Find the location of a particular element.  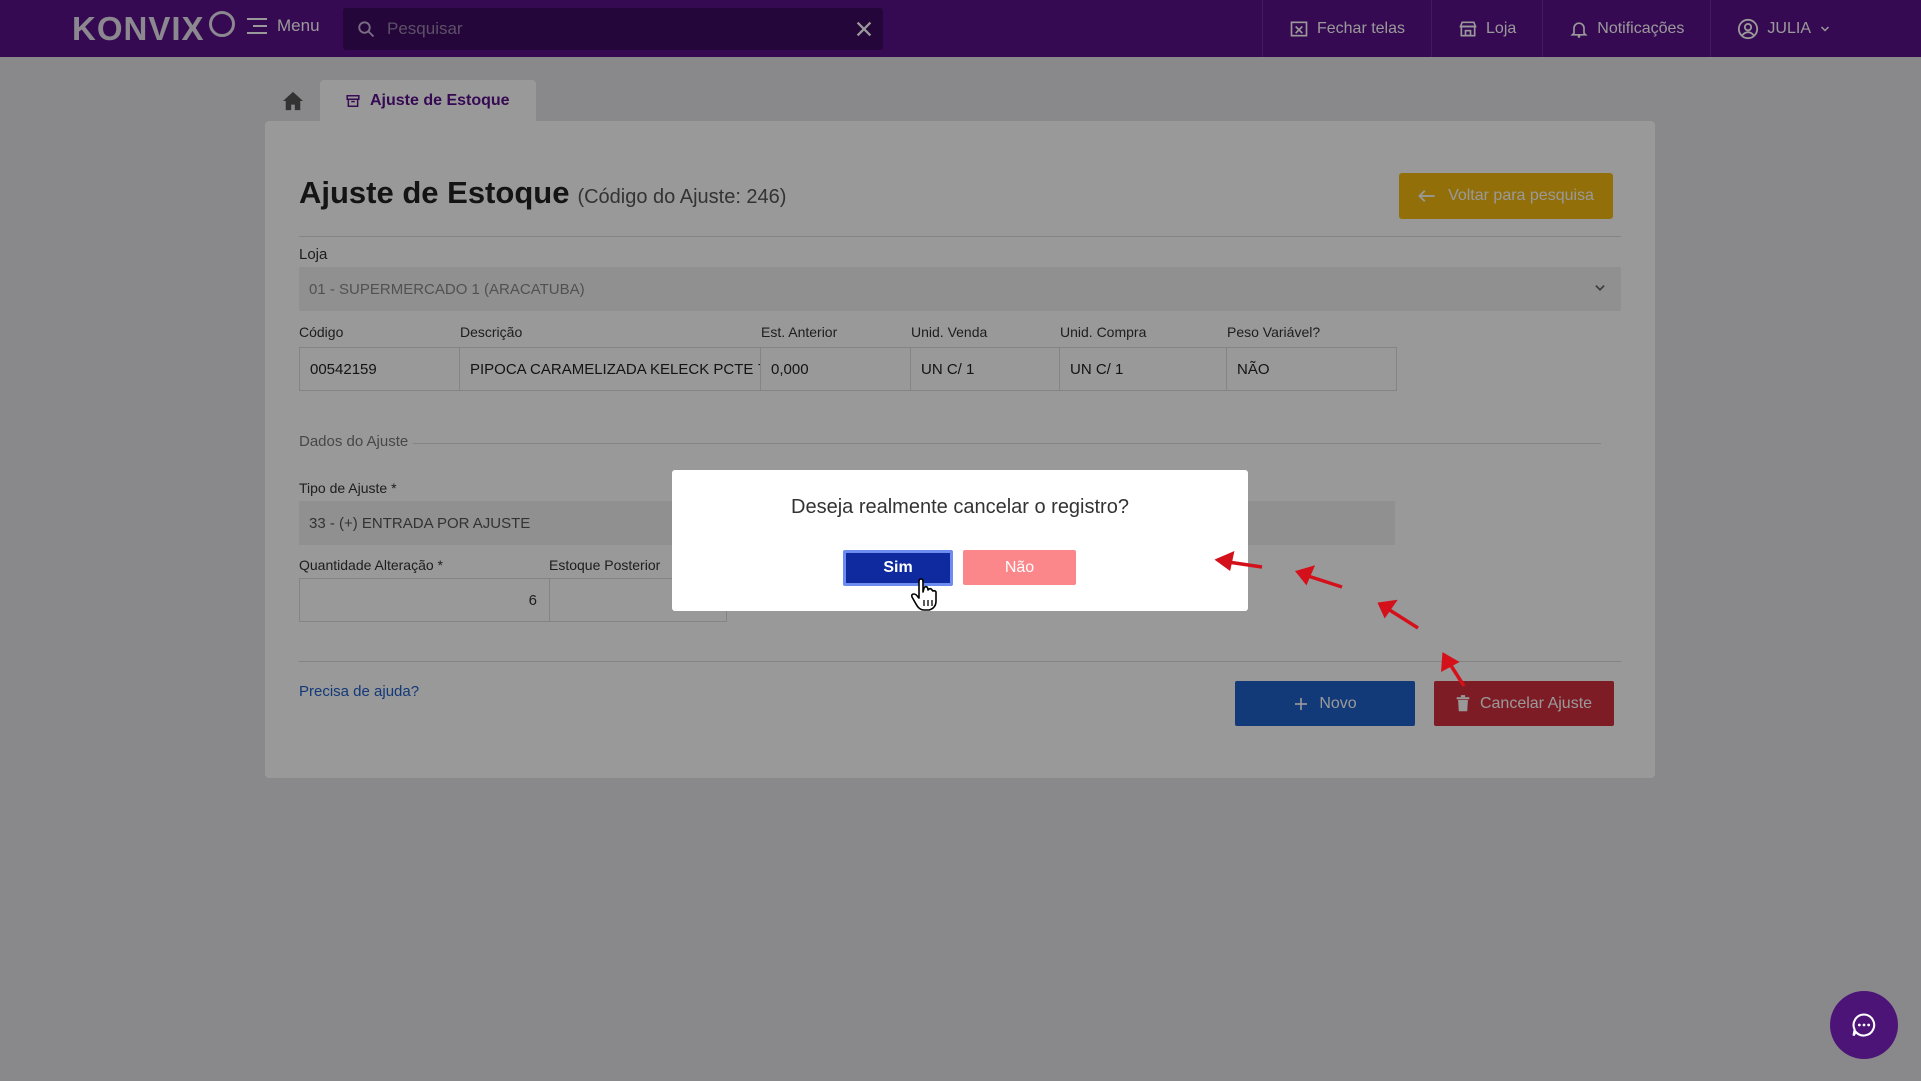

chat-icon is located at coordinates (1864, 1025).